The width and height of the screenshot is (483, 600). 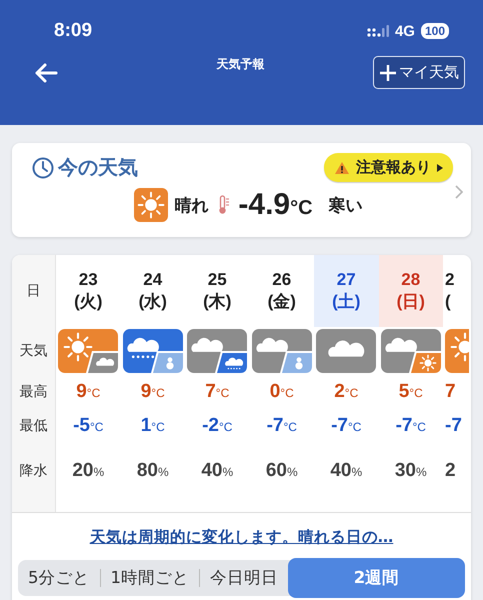 I want to click on signal-icon, so click(x=377, y=31).